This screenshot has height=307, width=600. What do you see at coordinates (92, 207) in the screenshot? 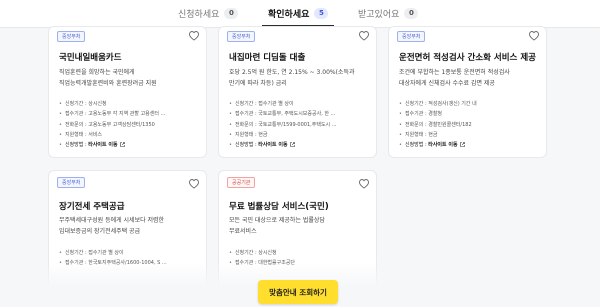
I see `card-title: 장기전세 주택공급` at bounding box center [92, 207].